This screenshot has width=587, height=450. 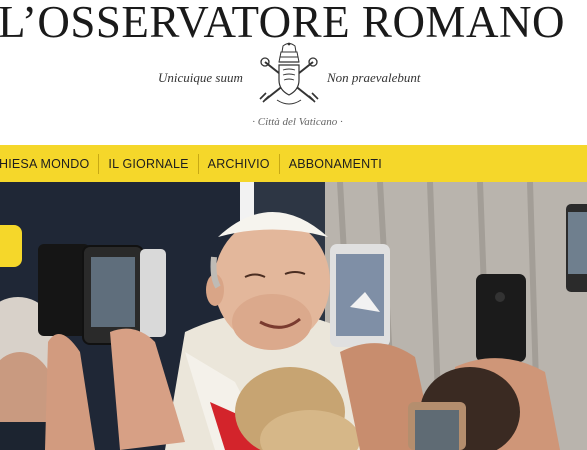 What do you see at coordinates (374, 77) in the screenshot?
I see `motto-right: Non praevalebunt` at bounding box center [374, 77].